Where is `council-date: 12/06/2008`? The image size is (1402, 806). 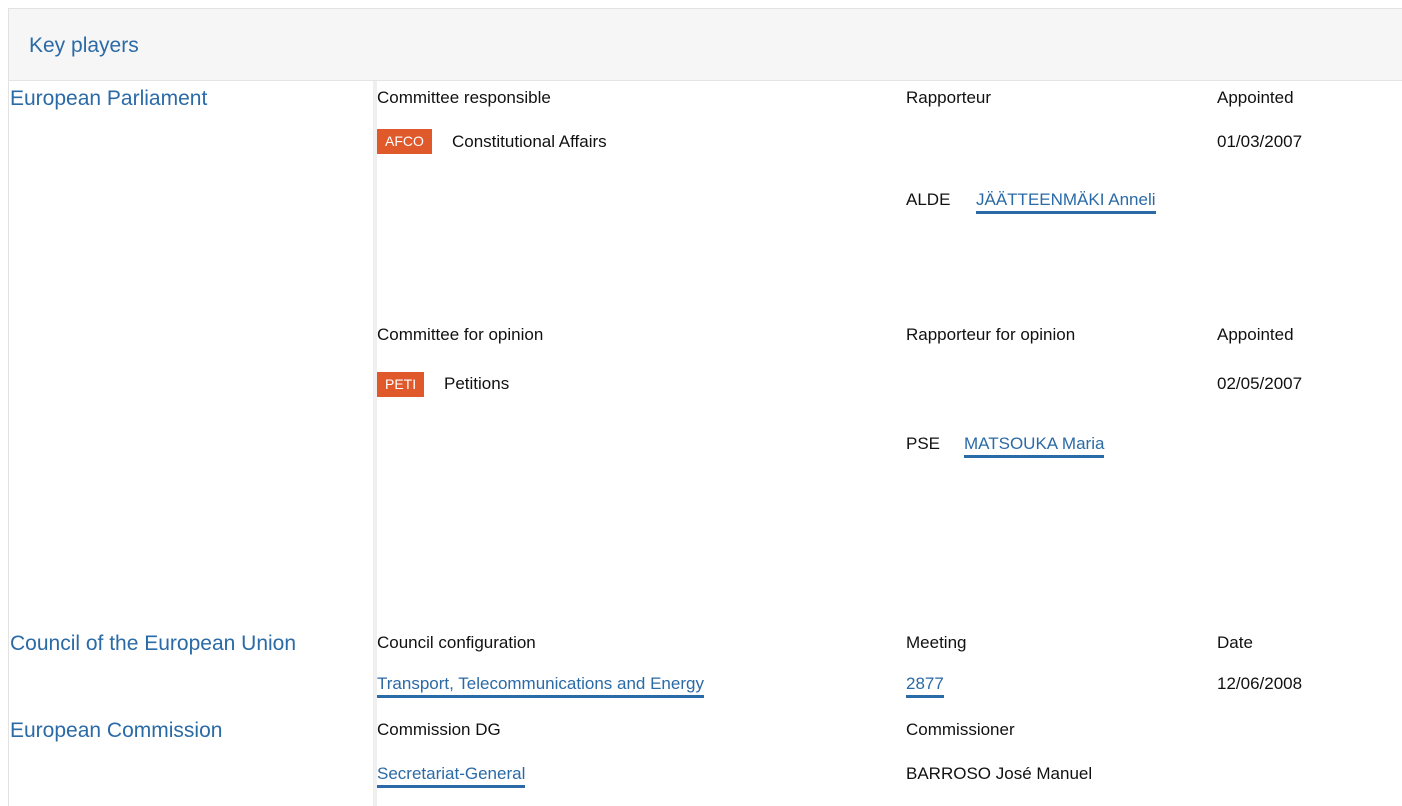 council-date: 12/06/2008 is located at coordinates (1260, 683).